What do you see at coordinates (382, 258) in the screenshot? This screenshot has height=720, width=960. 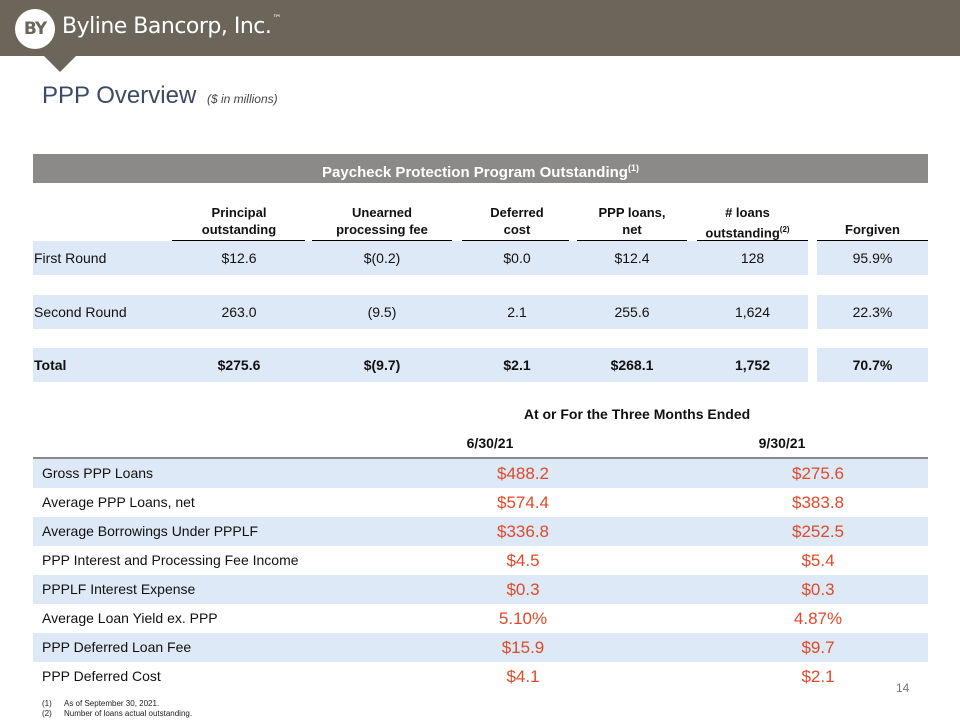 I see `cell-unearned: $(0.2)` at bounding box center [382, 258].